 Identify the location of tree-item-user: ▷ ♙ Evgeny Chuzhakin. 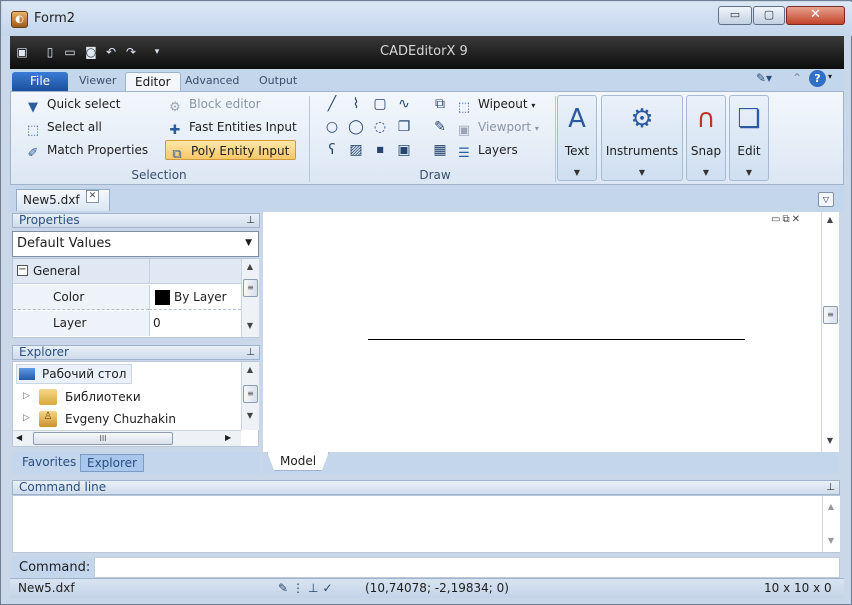
(113, 420).